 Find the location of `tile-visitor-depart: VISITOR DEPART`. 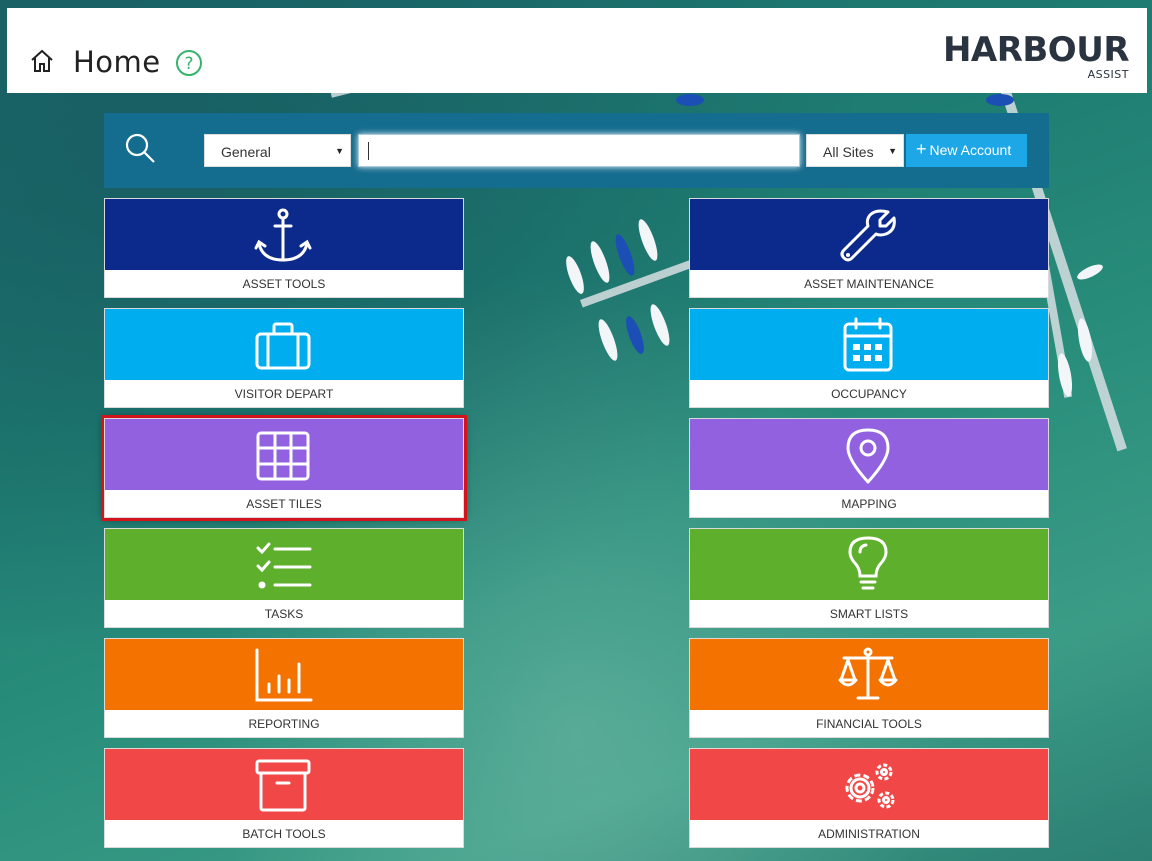

tile-visitor-depart: VISITOR DEPART is located at coordinates (284, 358).